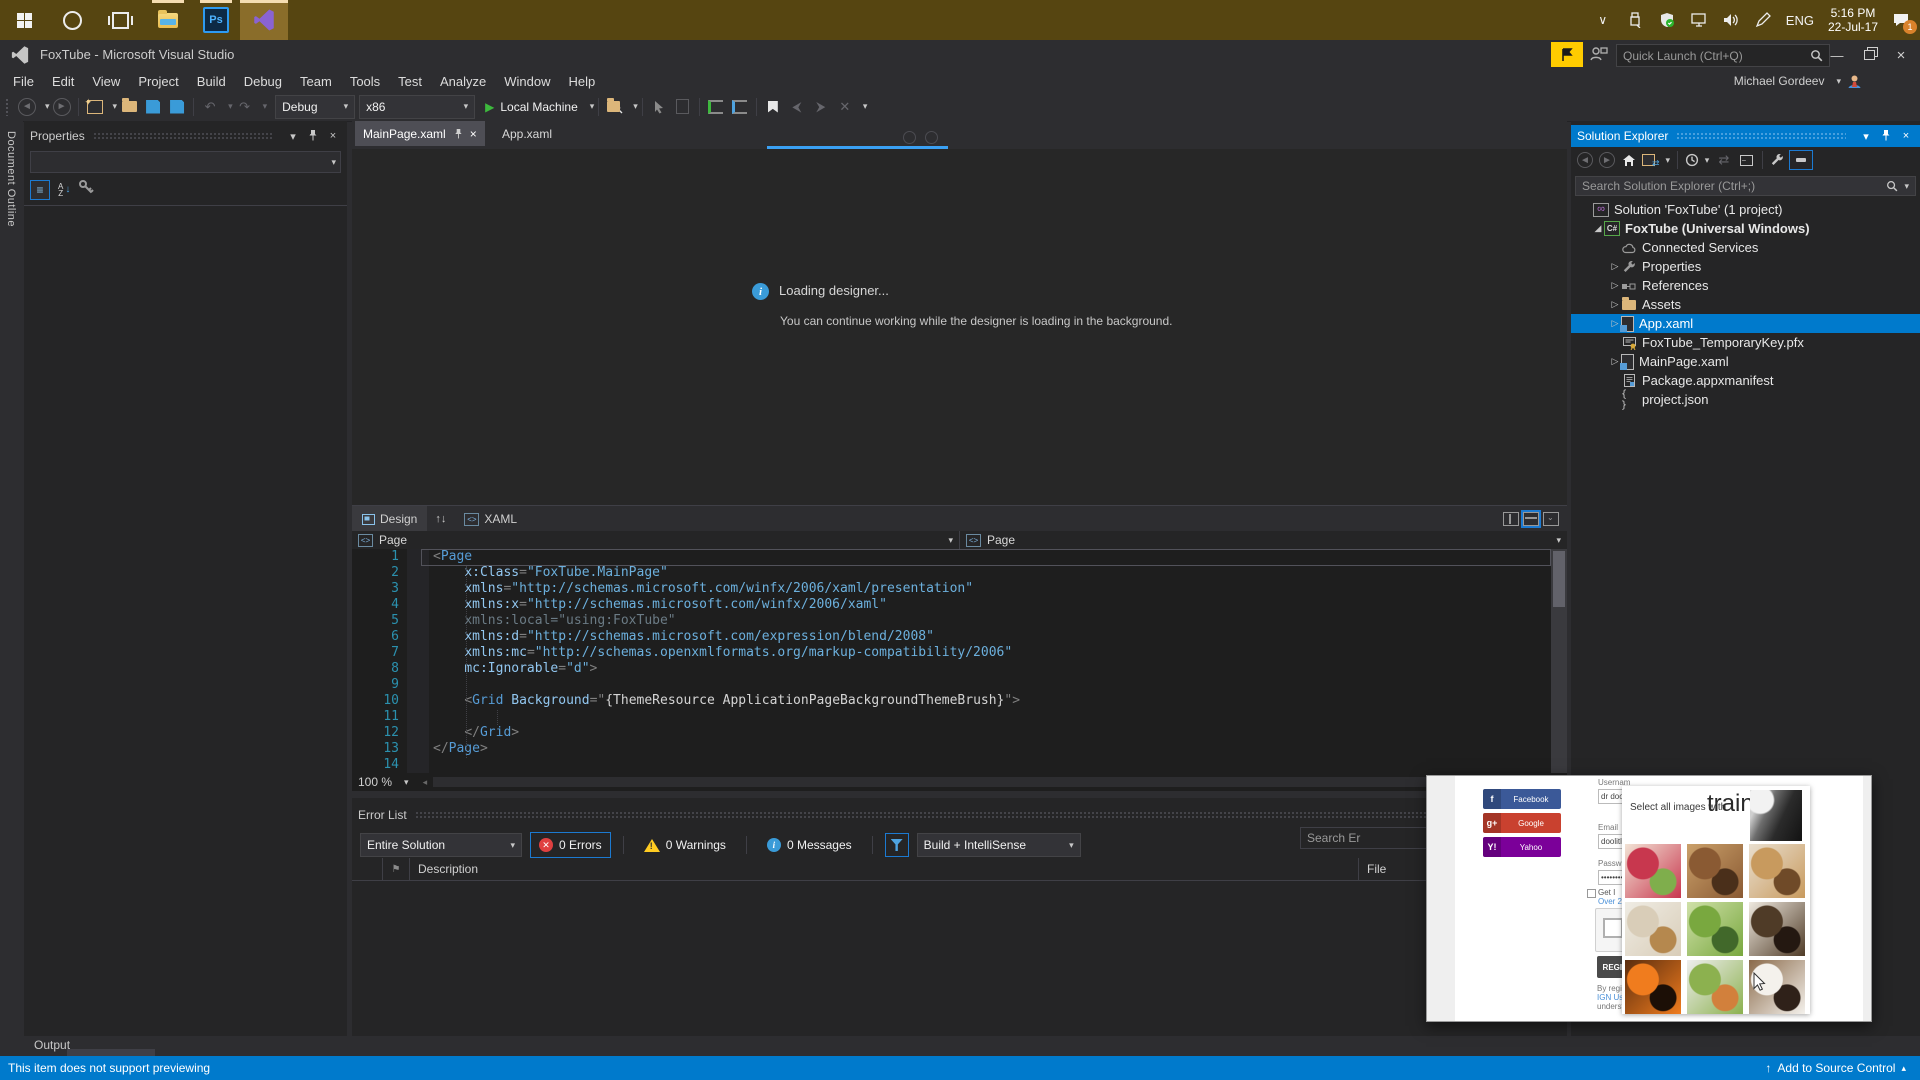  I want to click on redo-icon: ↷, so click(245, 107).